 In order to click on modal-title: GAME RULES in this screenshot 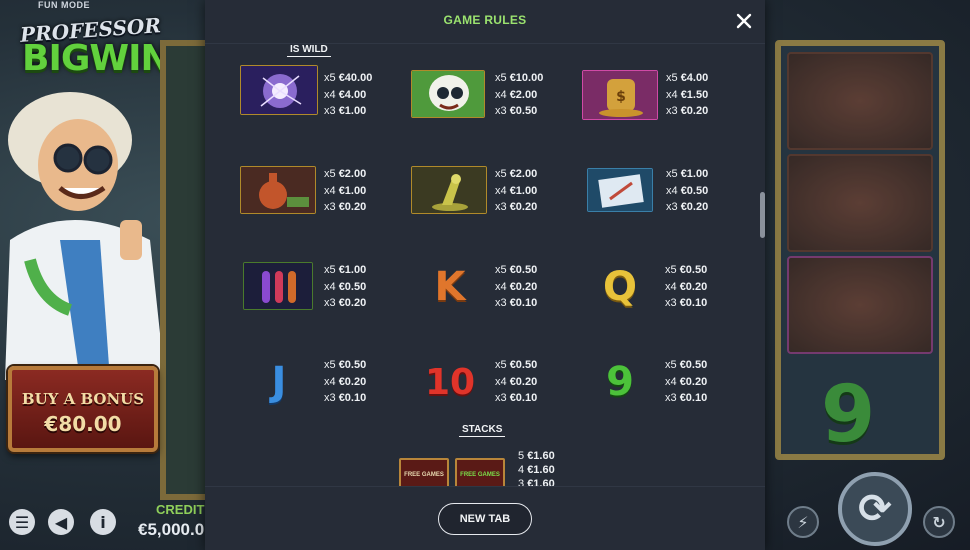, I will do `click(485, 20)`.